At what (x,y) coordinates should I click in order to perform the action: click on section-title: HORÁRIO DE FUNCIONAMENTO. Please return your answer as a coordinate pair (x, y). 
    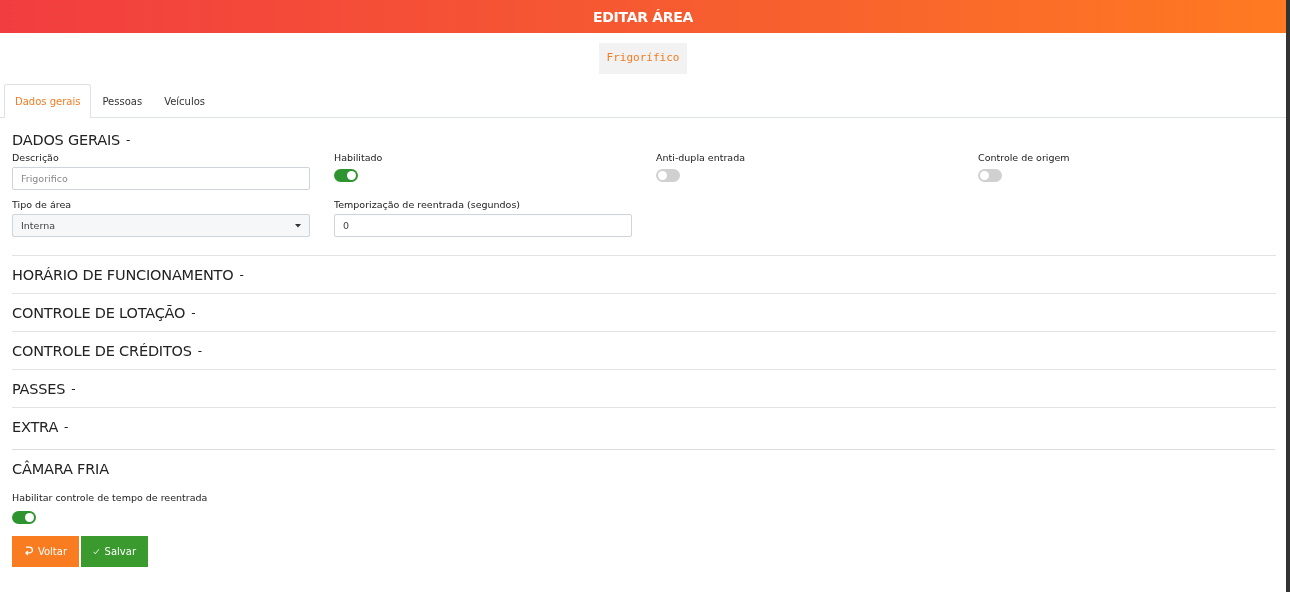
    Looking at the image, I should click on (123, 274).